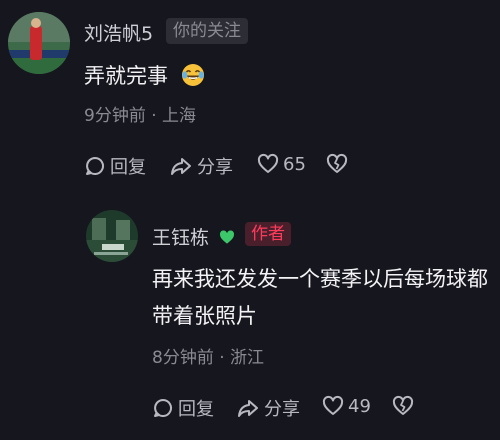 Image resolution: width=500 pixels, height=440 pixels. I want to click on comment-time: 9分钟前, so click(115, 116).